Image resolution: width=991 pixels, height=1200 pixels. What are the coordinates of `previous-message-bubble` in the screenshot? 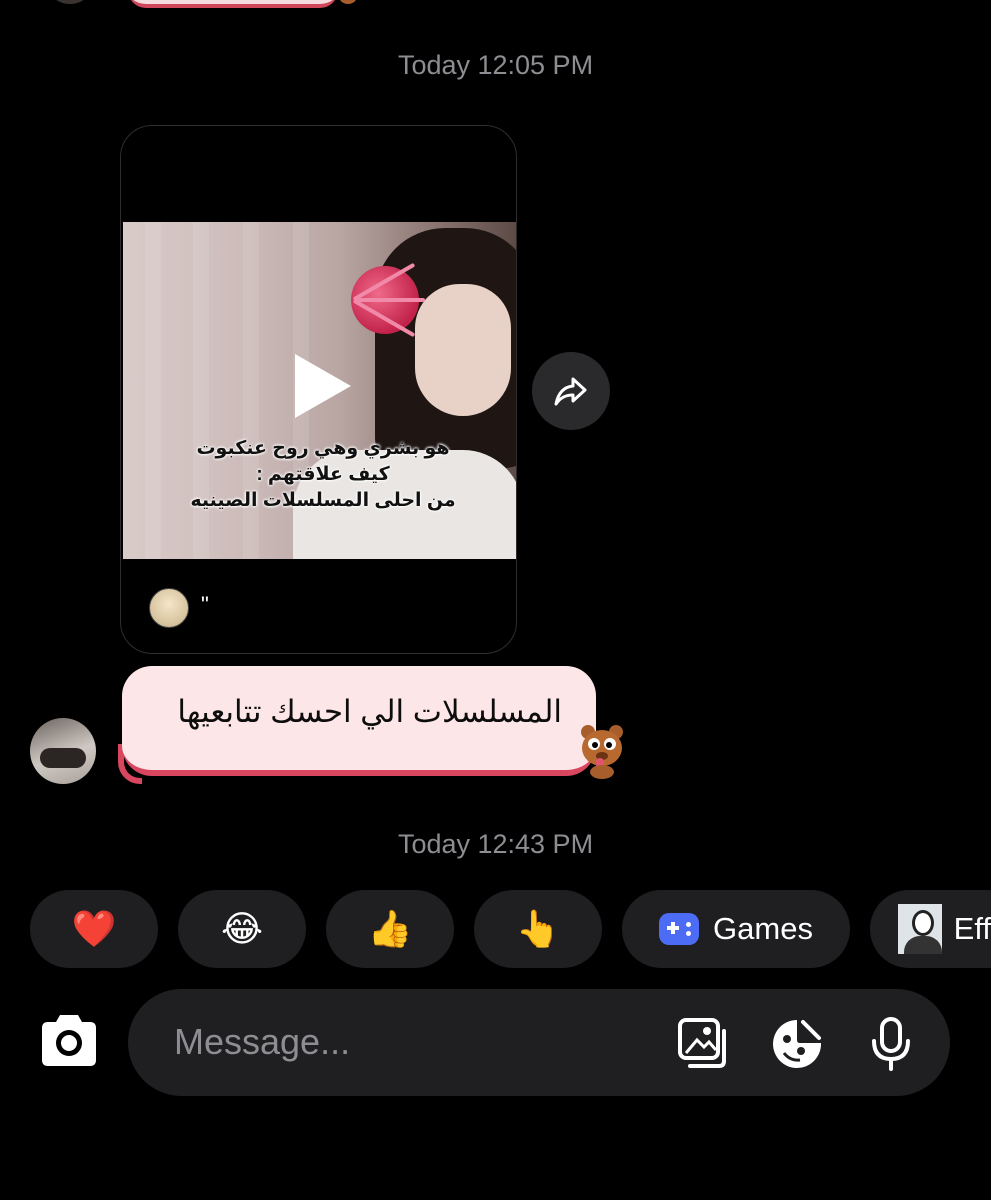 It's located at (233, 4).